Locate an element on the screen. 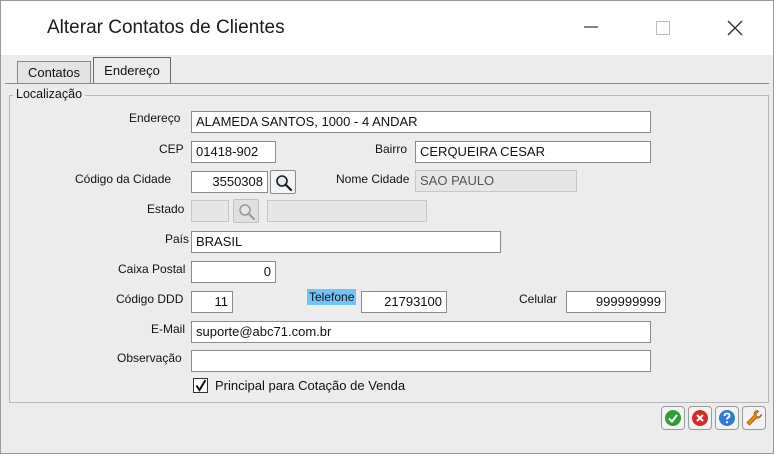 Image resolution: width=774 pixels, height=454 pixels. codigo-ddd-field: 11 is located at coordinates (212, 302).